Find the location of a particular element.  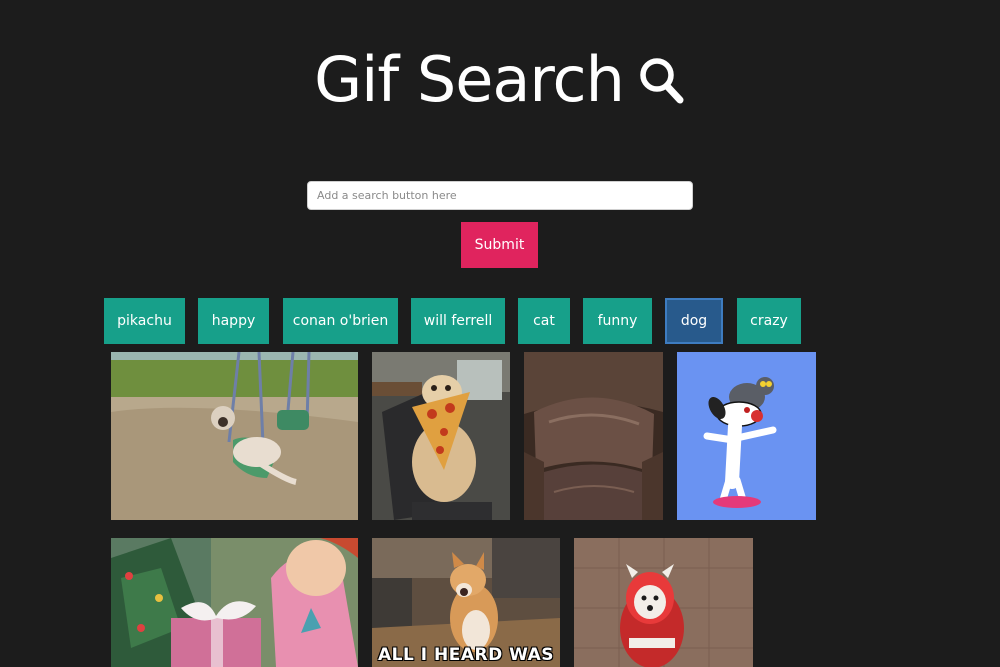

gif-result-dog-costume is located at coordinates (663, 602).